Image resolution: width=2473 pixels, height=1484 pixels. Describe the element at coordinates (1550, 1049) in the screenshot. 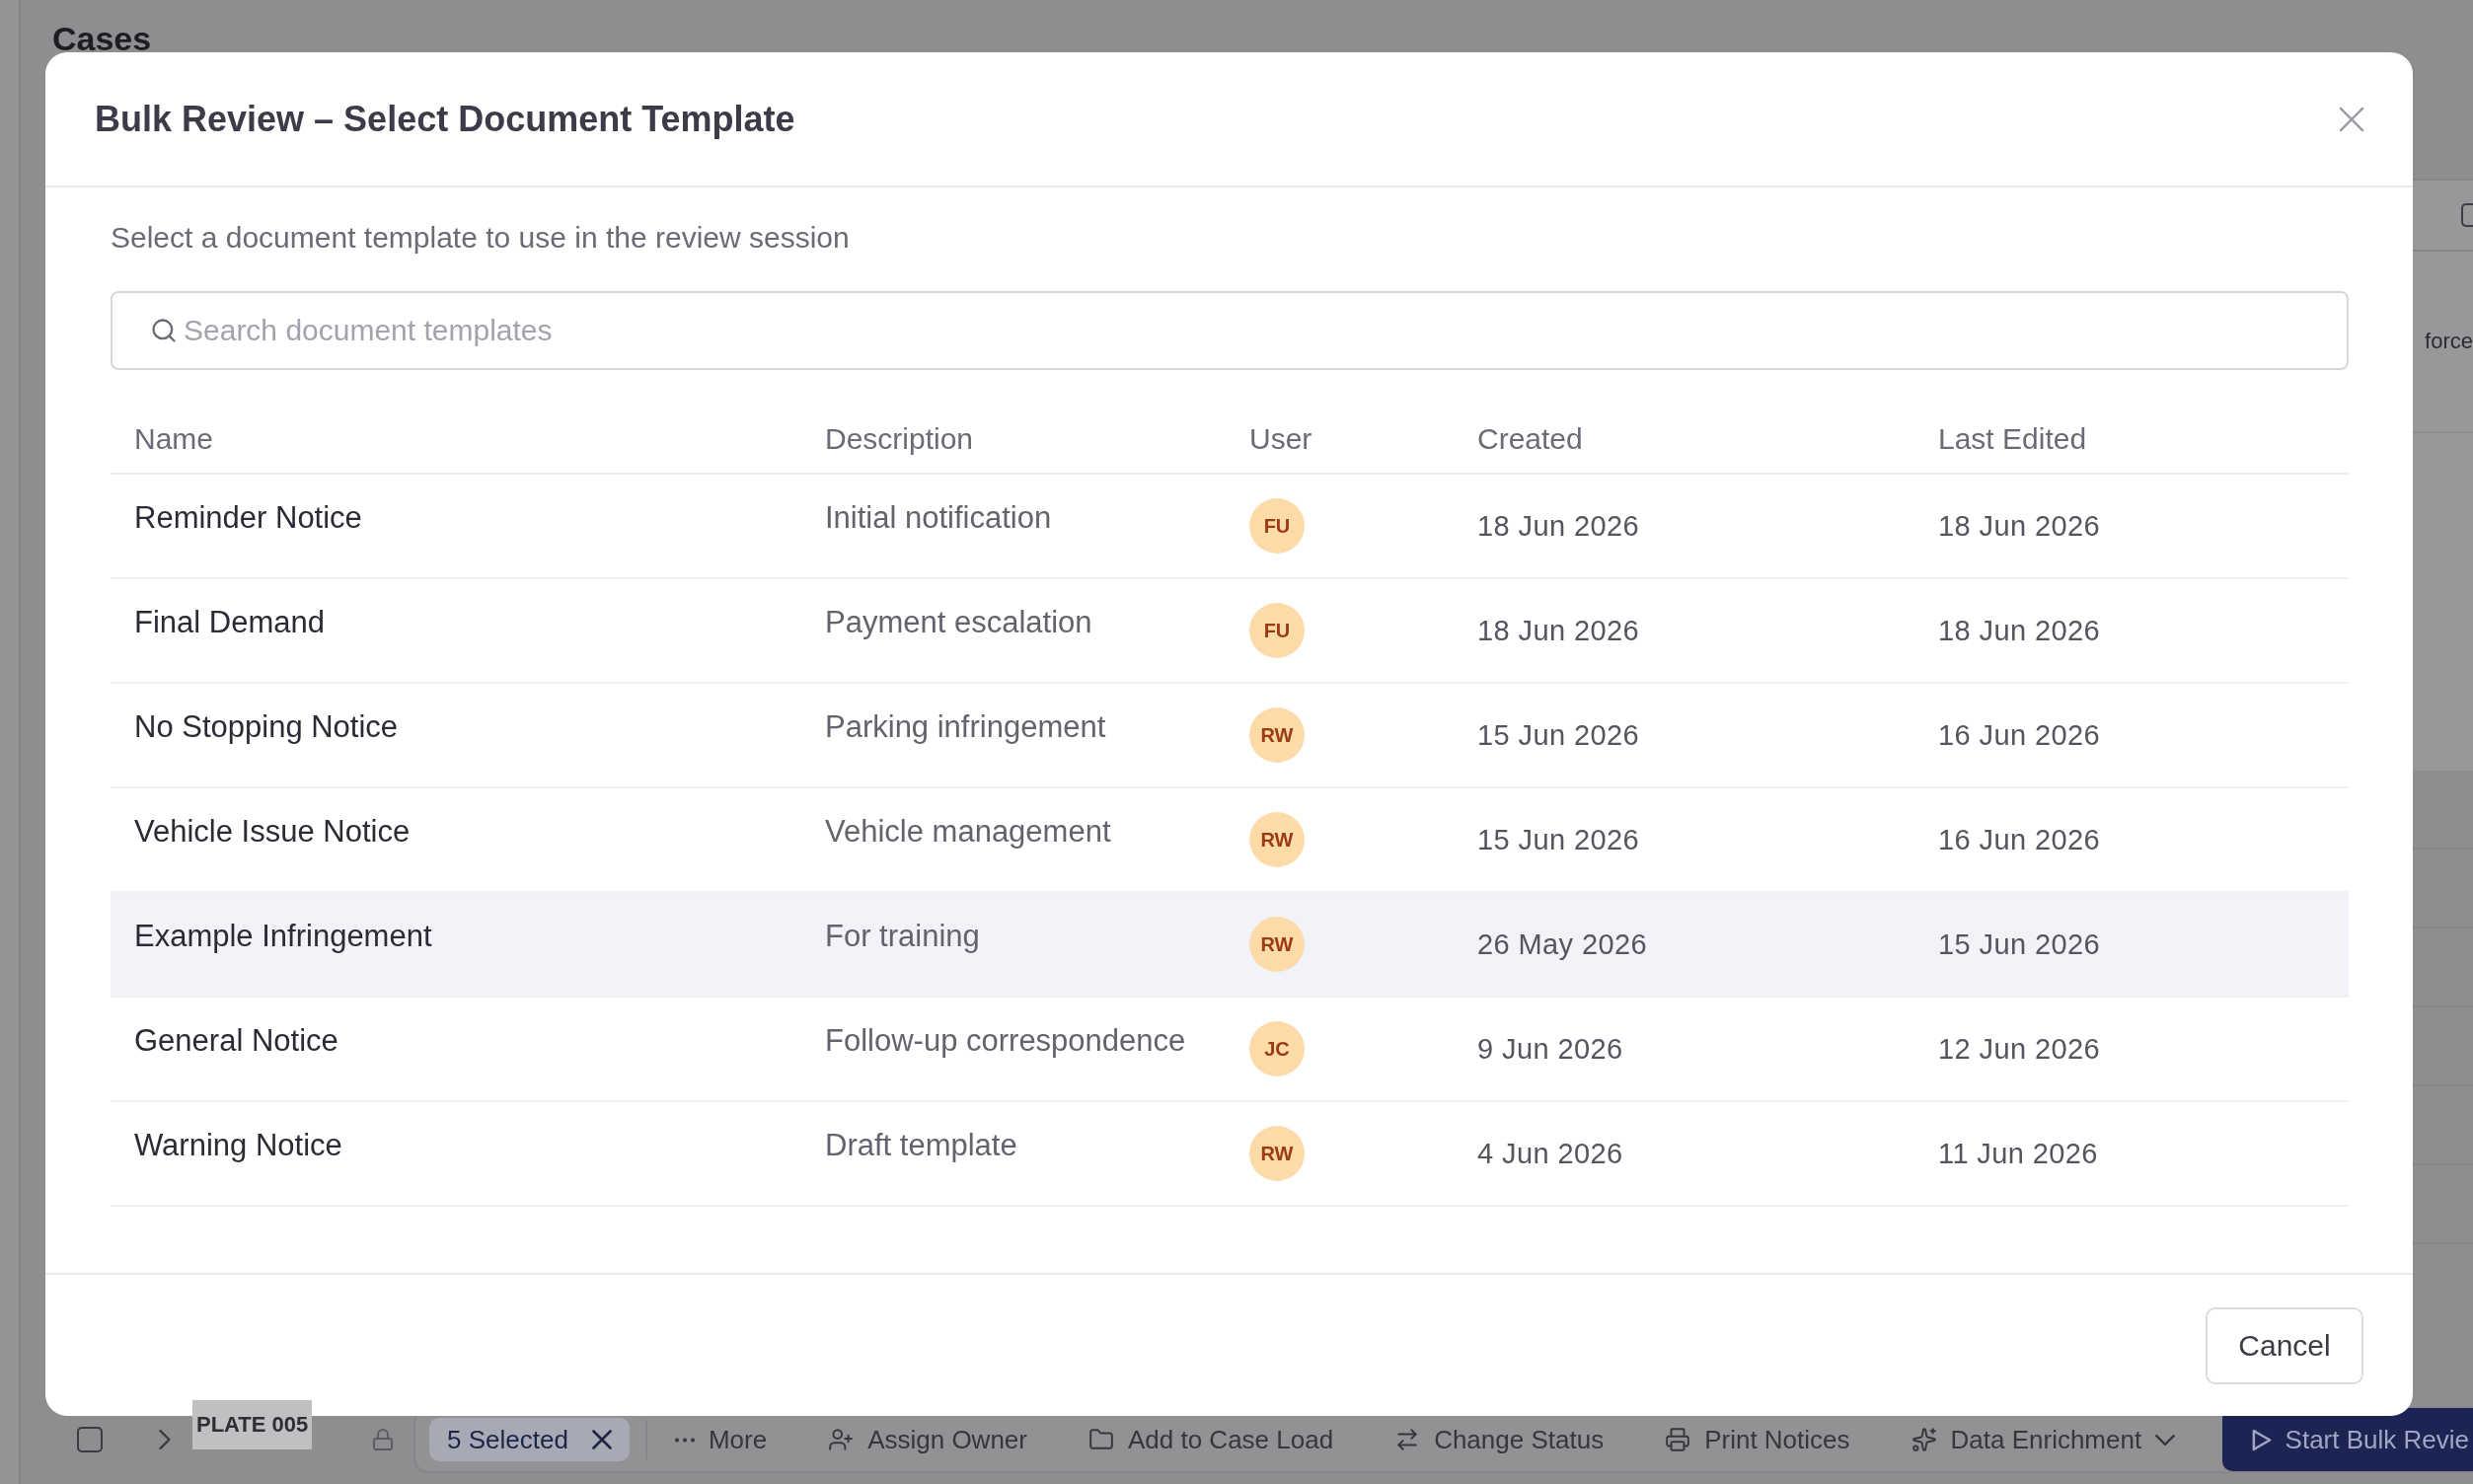

I see `table-cell: 9 Jun 2026` at that location.